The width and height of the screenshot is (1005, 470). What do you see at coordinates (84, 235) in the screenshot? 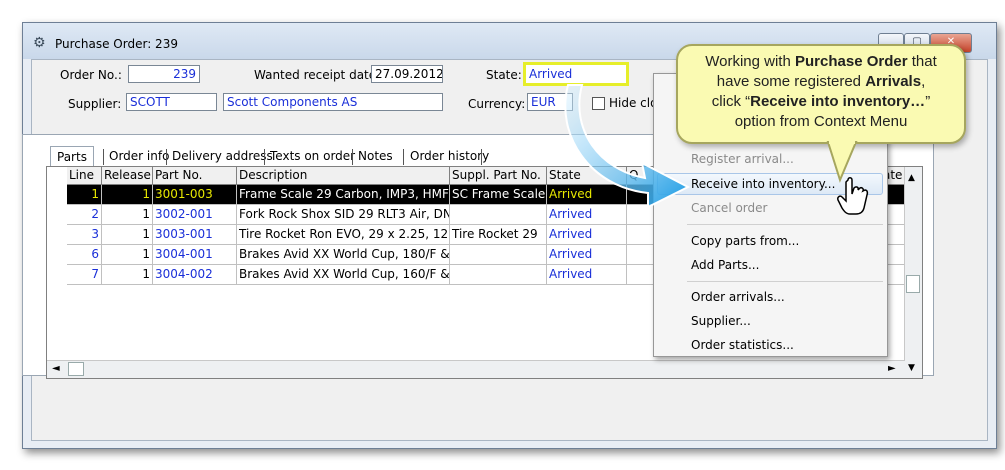
I see `cell-line: 3` at bounding box center [84, 235].